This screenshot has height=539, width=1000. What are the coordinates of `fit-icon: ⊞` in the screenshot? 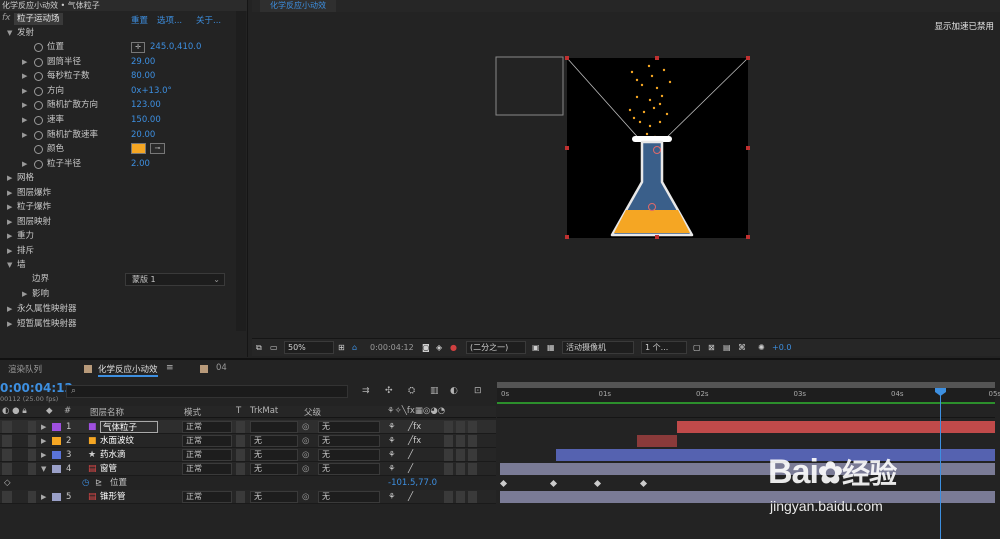 It's located at (341, 347).